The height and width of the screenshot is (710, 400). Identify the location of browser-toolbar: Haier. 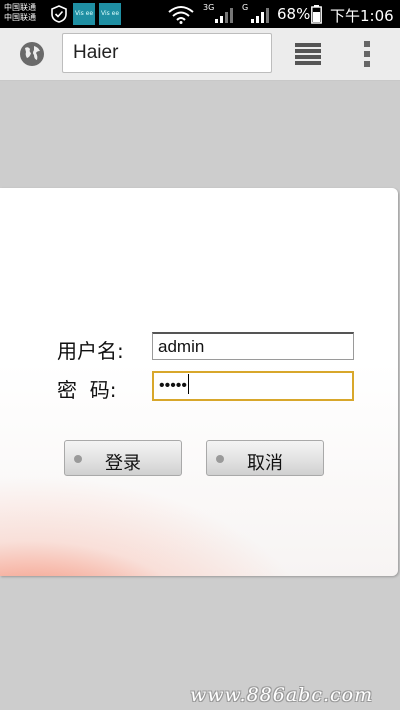
(200, 54).